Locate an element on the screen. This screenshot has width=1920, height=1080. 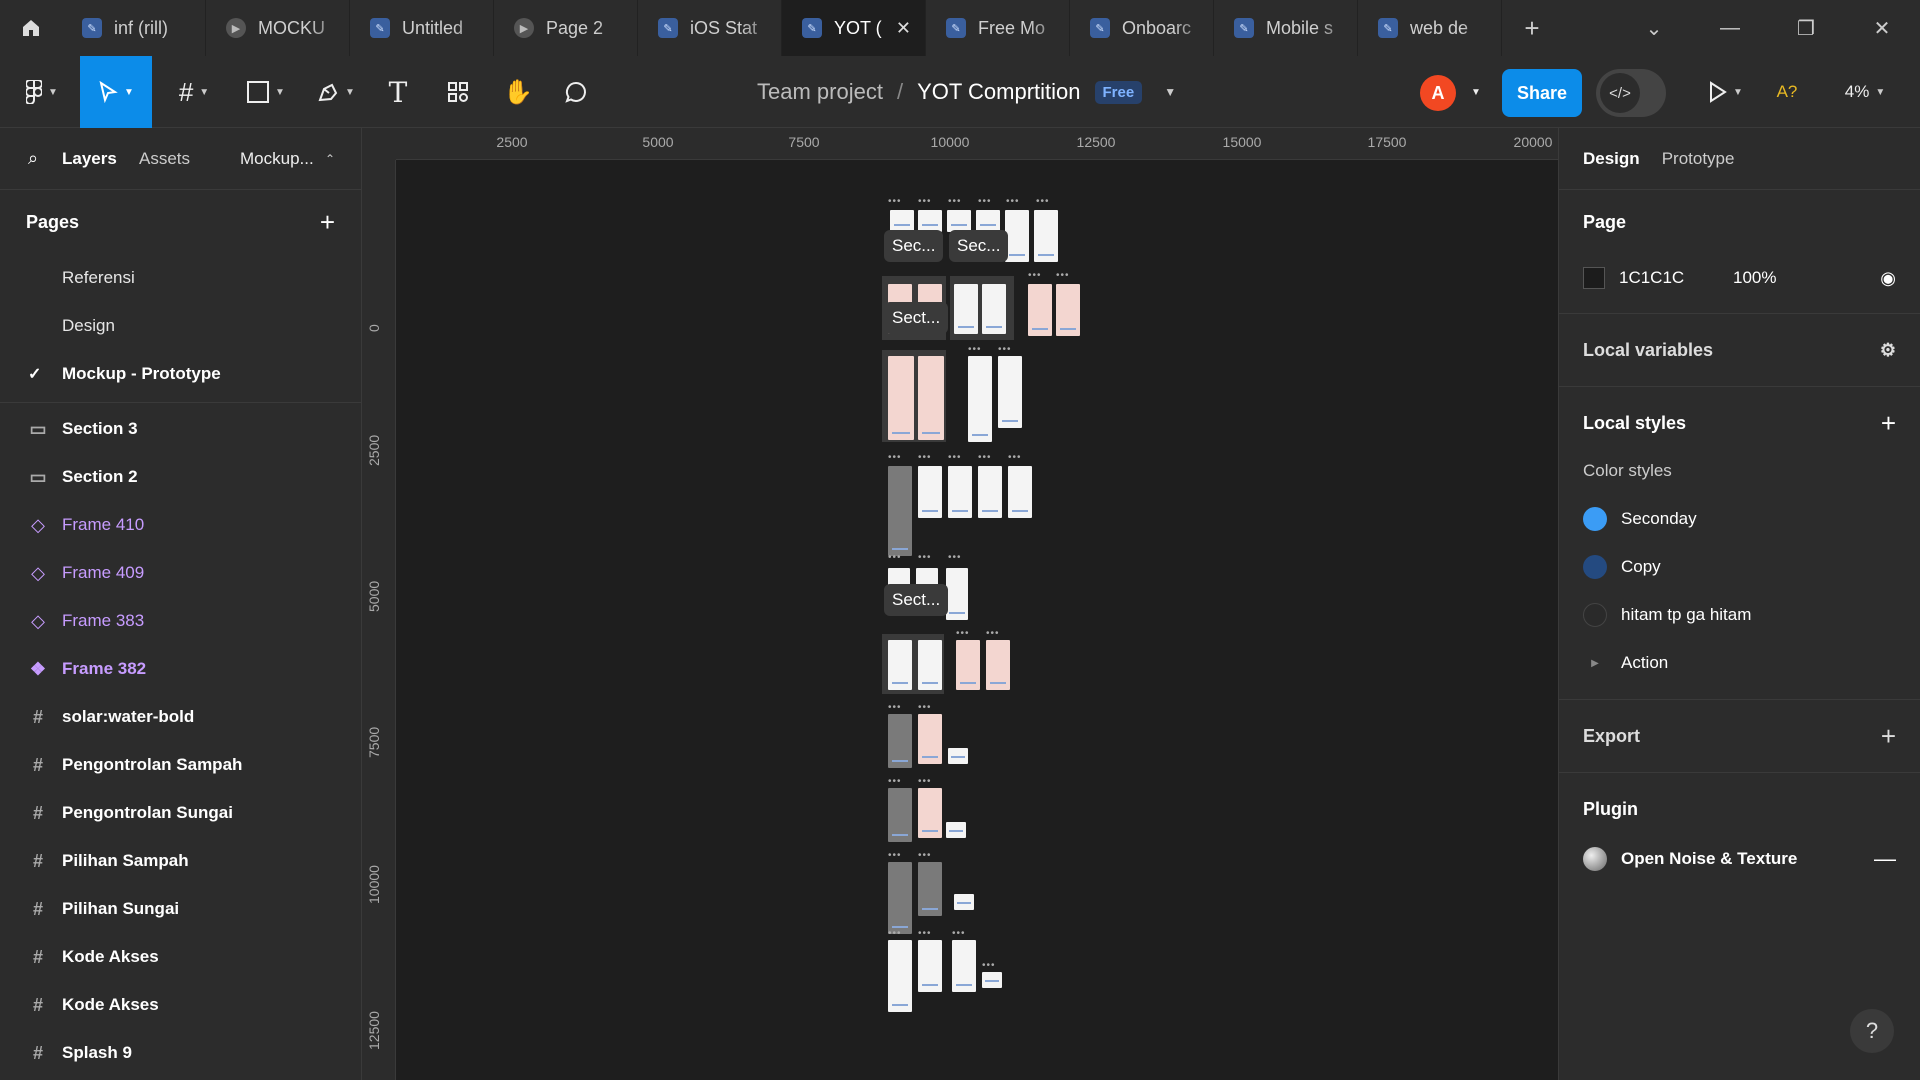
layer-row: ◇ Frame 409 is located at coordinates (180, 573).